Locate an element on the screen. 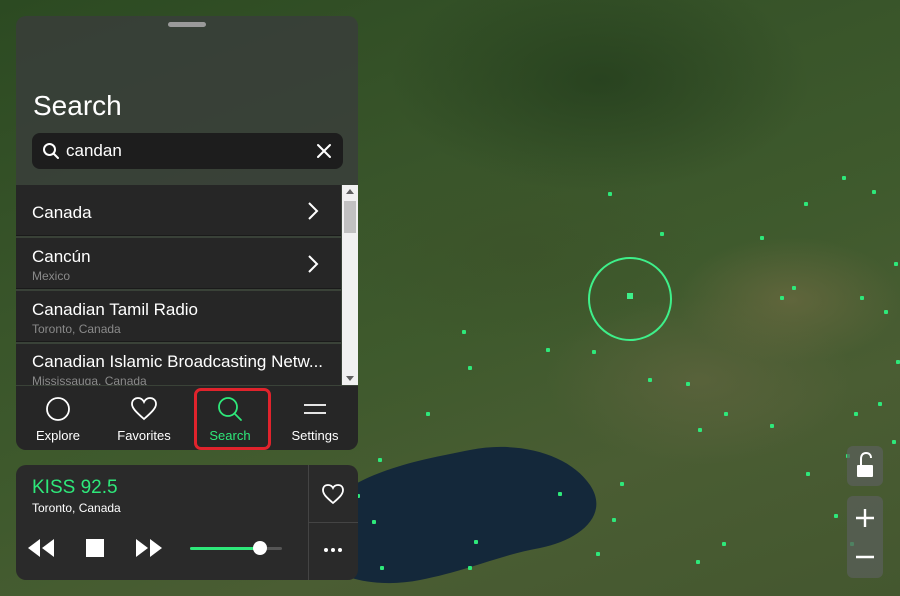 This screenshot has width=900, height=596. scroll-down-arrow is located at coordinates (350, 378).